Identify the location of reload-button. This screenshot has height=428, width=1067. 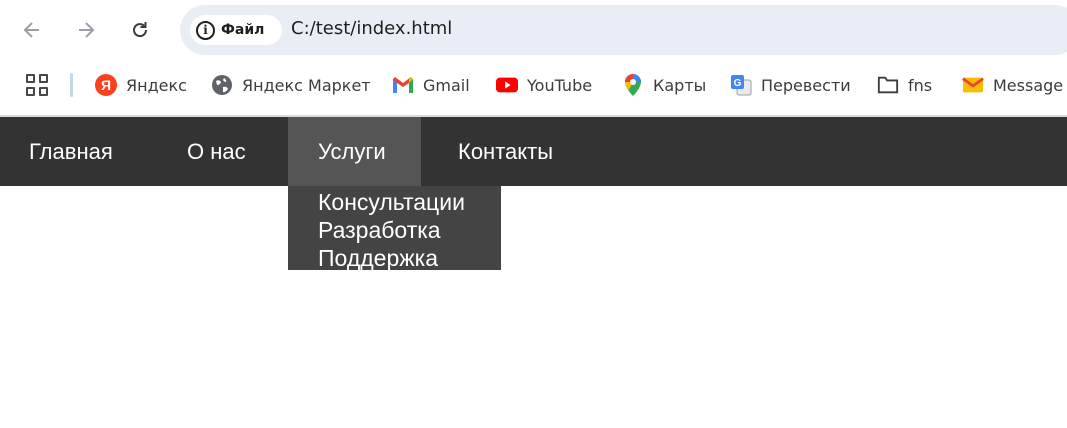
(140, 30).